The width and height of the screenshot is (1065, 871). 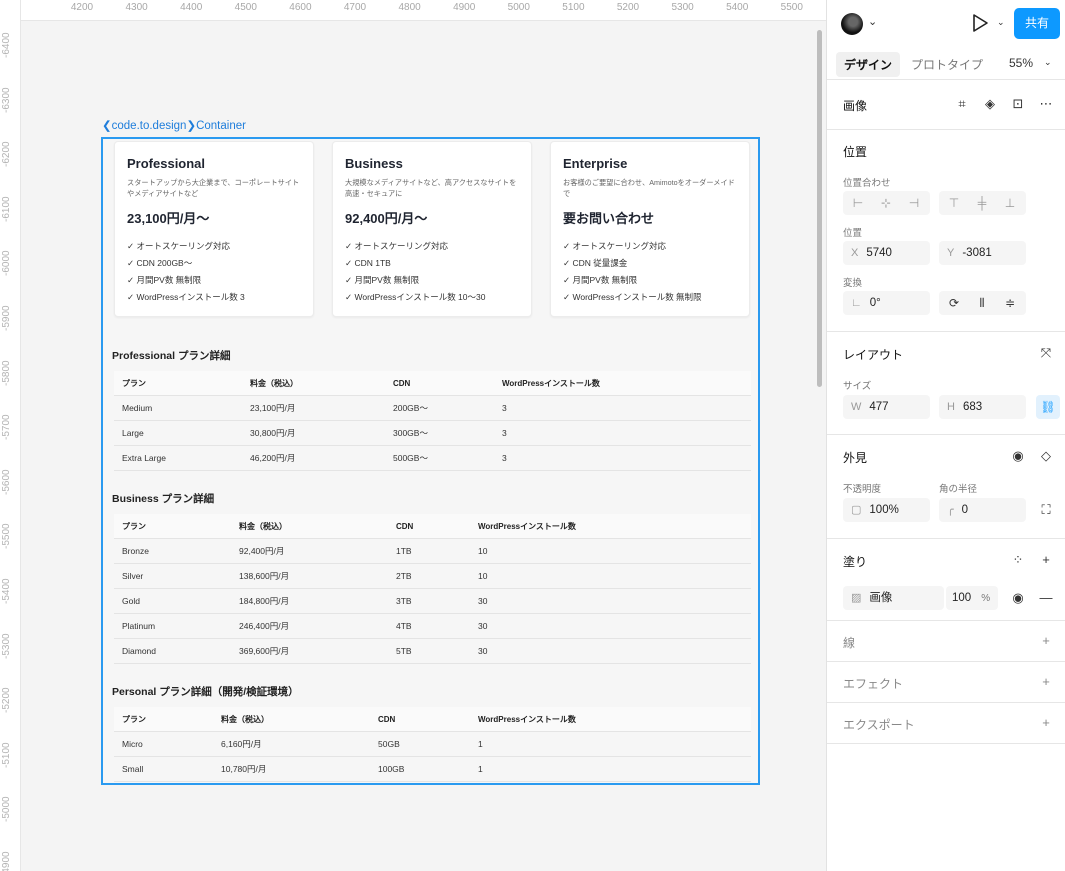 I want to click on ruler-tick: 5000, so click(x=518, y=7).